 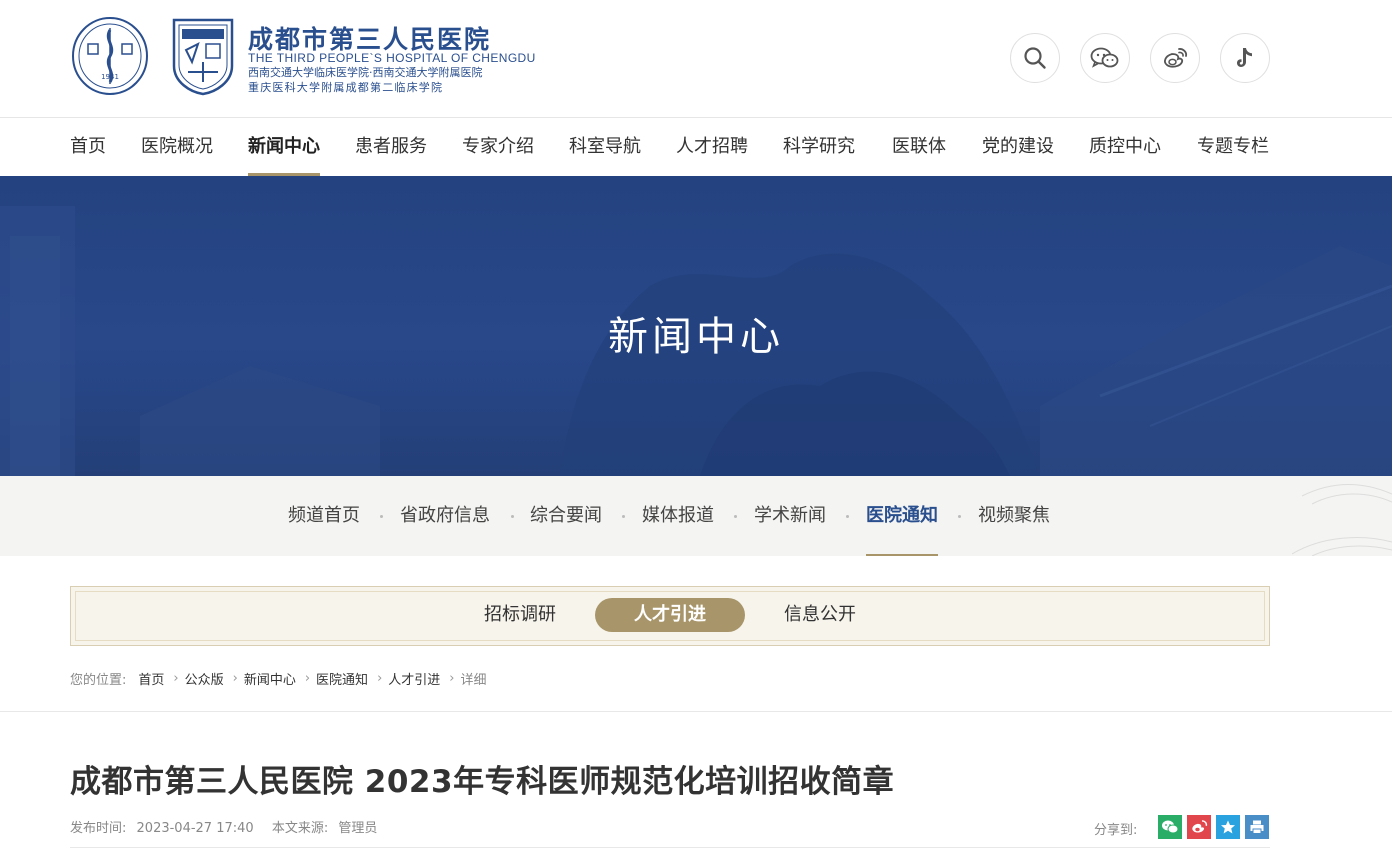 I want to click on nav-item-party: 党的建设, so click(x=1018, y=147).